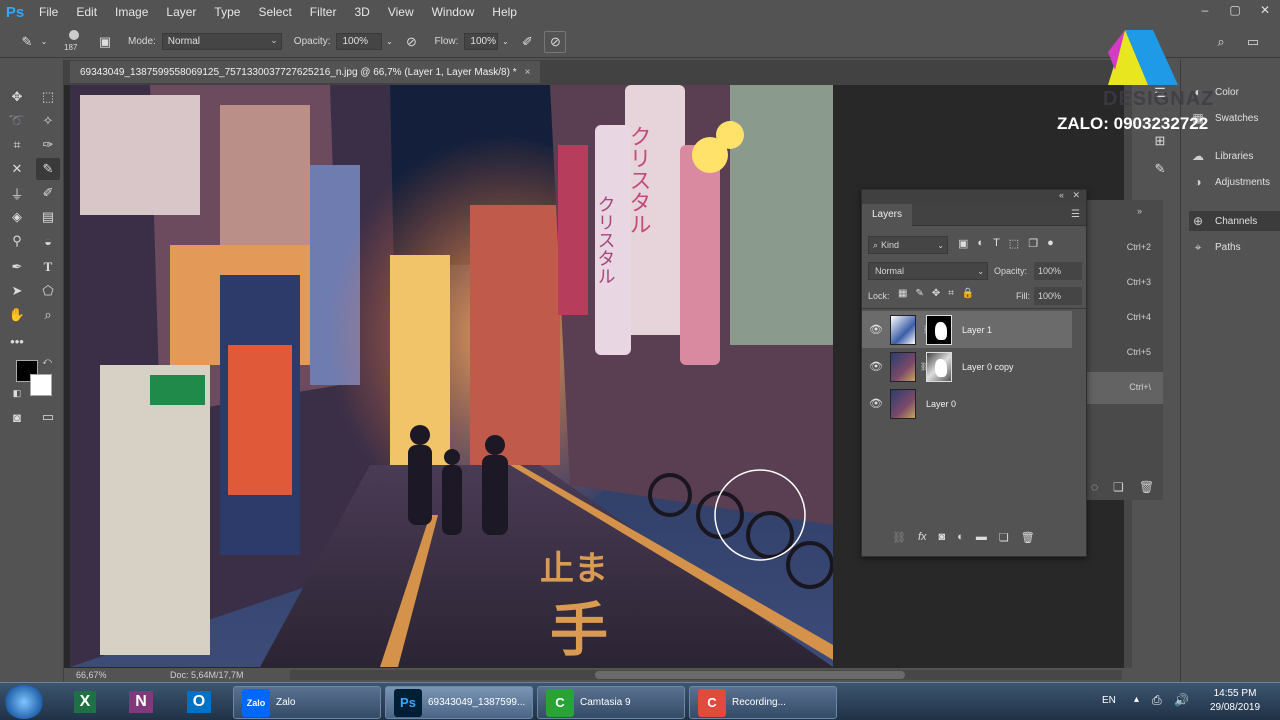 The height and width of the screenshot is (720, 1280). Describe the element at coordinates (1118, 487) in the screenshot. I see `new-channel-icon: ❏` at that location.